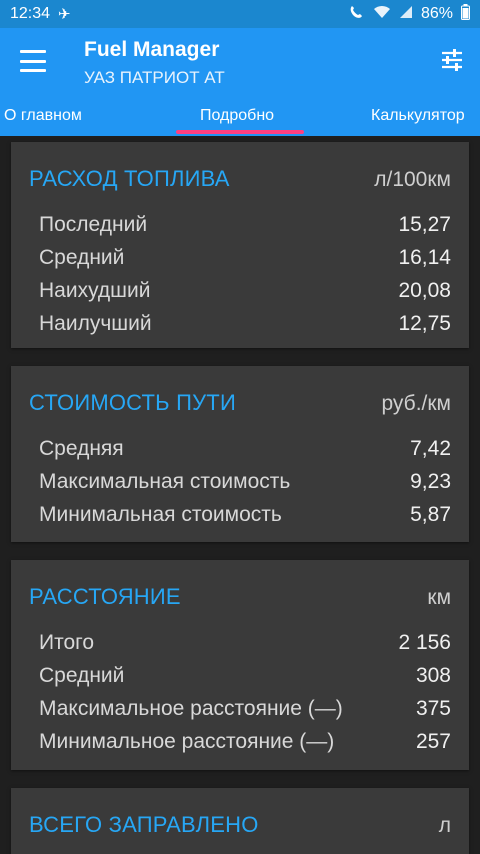 The image size is (480, 854). Describe the element at coordinates (418, 116) in the screenshot. I see `tab-calculator: Калькулятор` at that location.